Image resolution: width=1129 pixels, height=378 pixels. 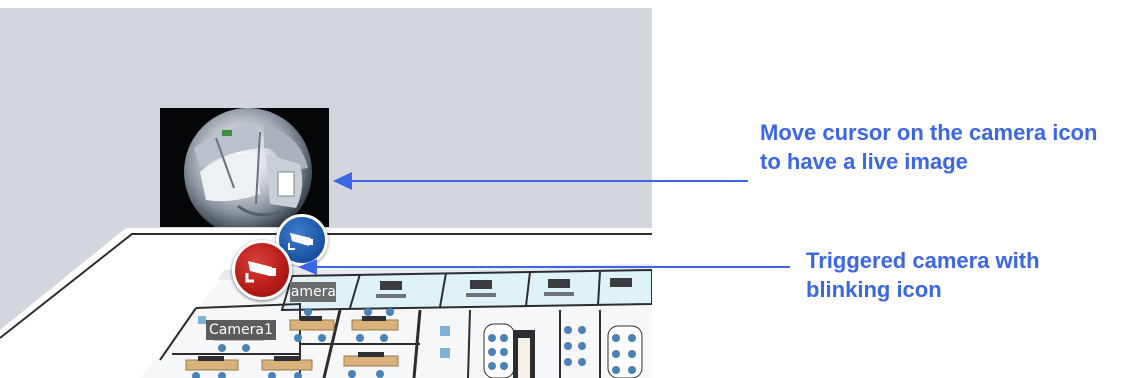 I want to click on room-row-top, so click(x=466, y=290).